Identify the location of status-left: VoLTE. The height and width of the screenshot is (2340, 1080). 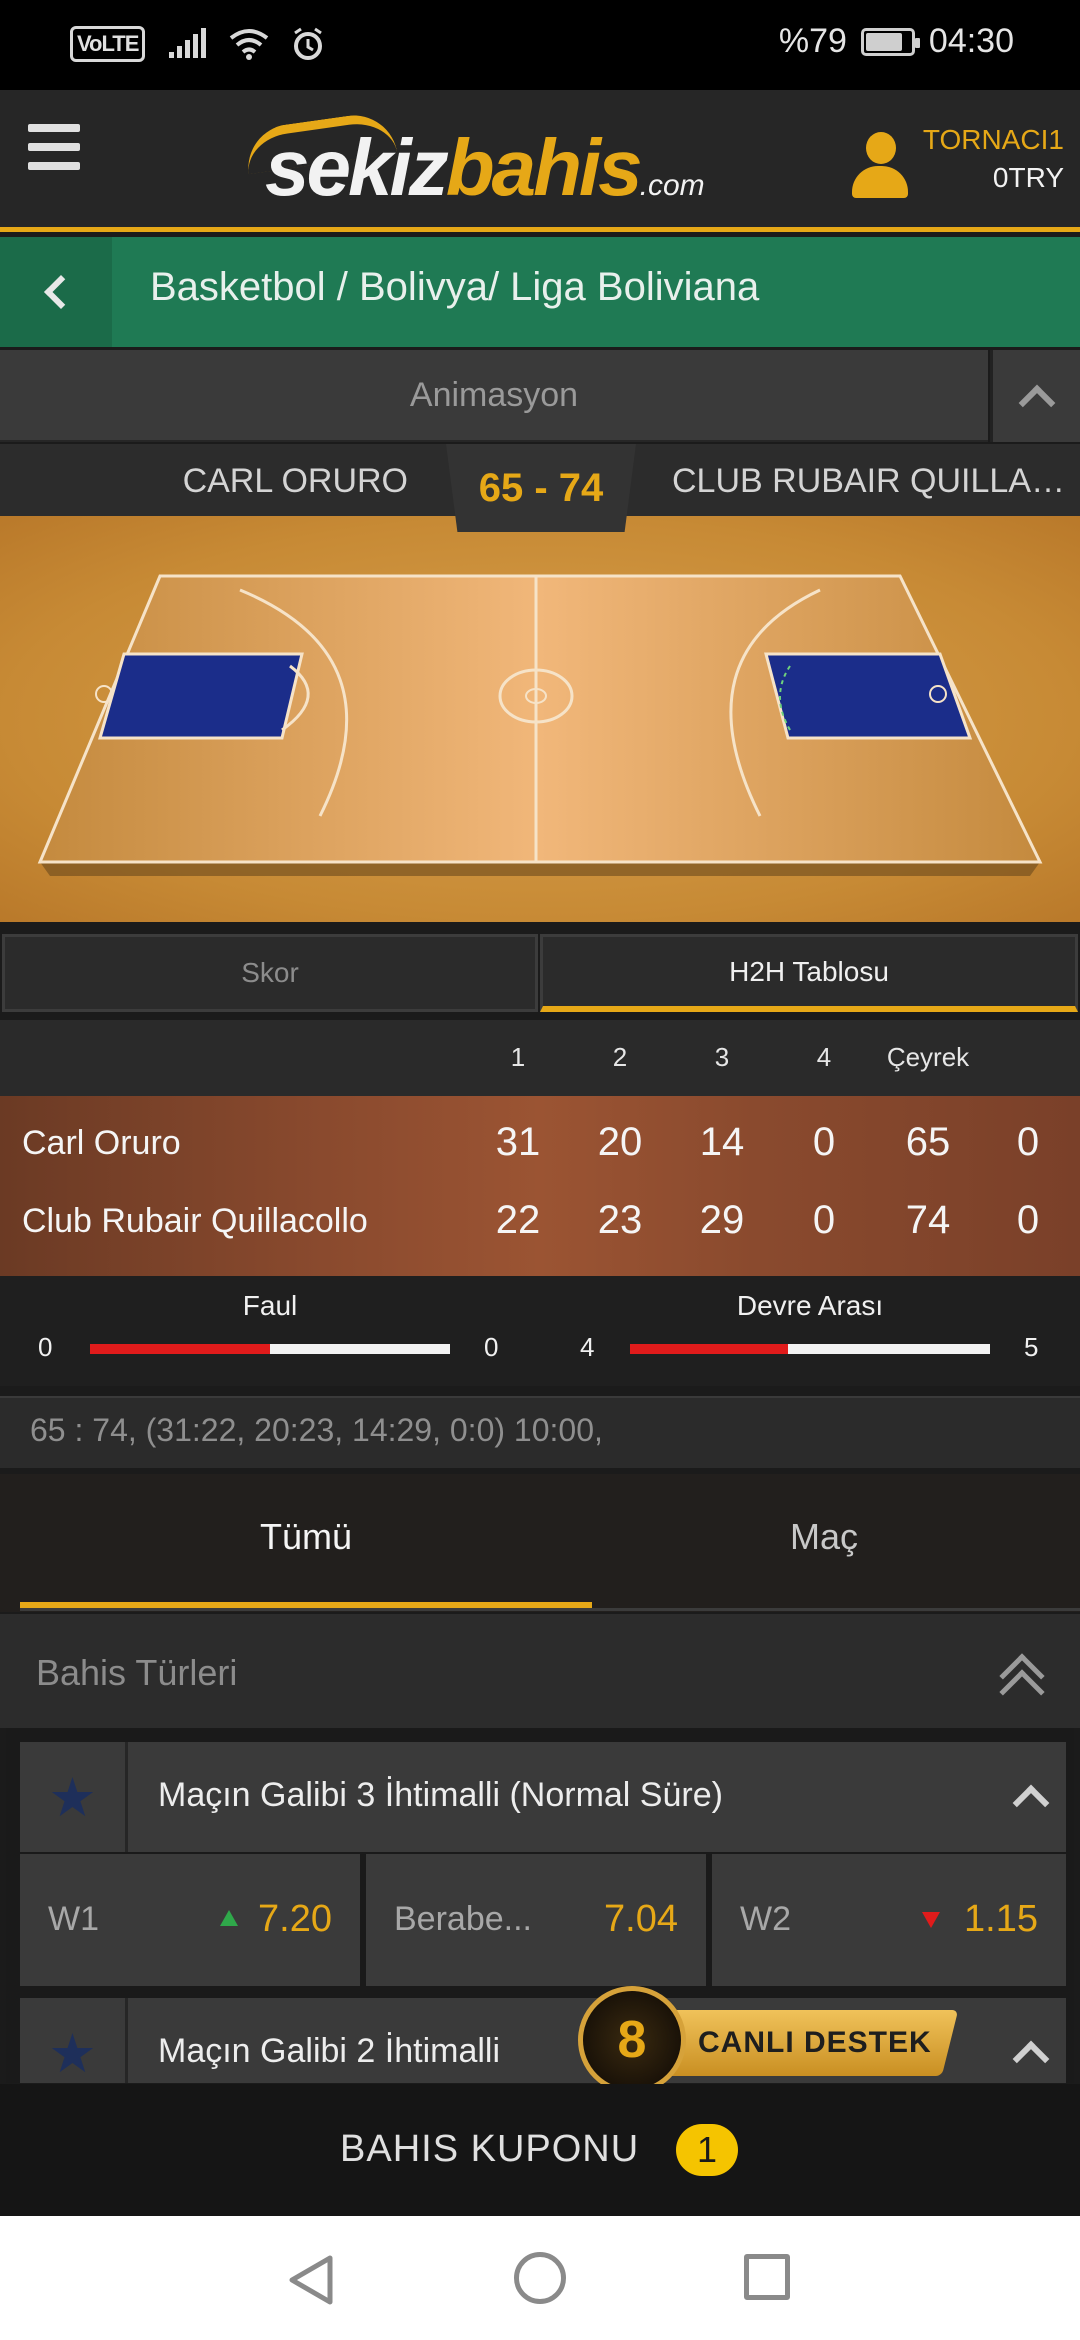
(197, 44).